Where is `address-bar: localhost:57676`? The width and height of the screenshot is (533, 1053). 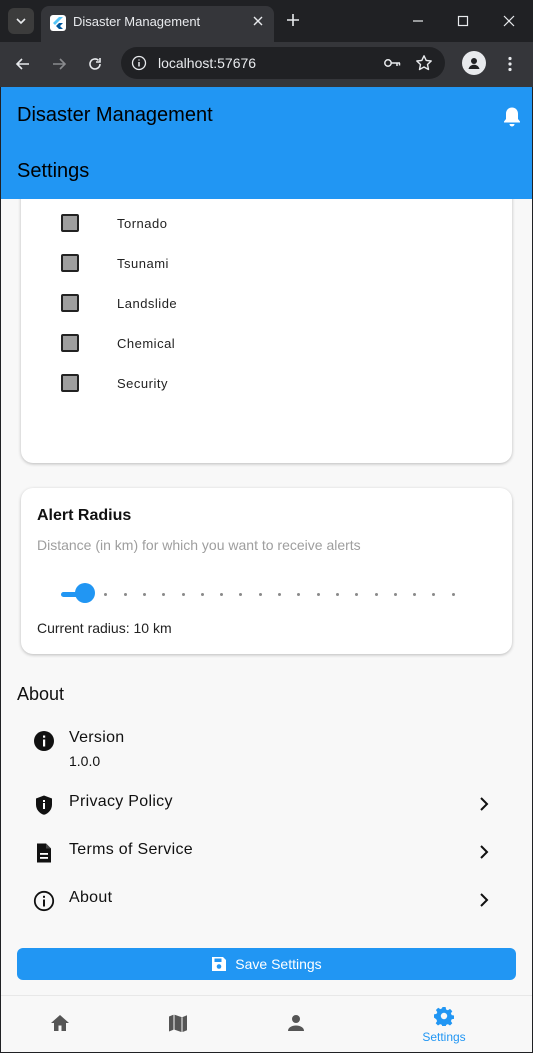
address-bar: localhost:57676 is located at coordinates (283, 63).